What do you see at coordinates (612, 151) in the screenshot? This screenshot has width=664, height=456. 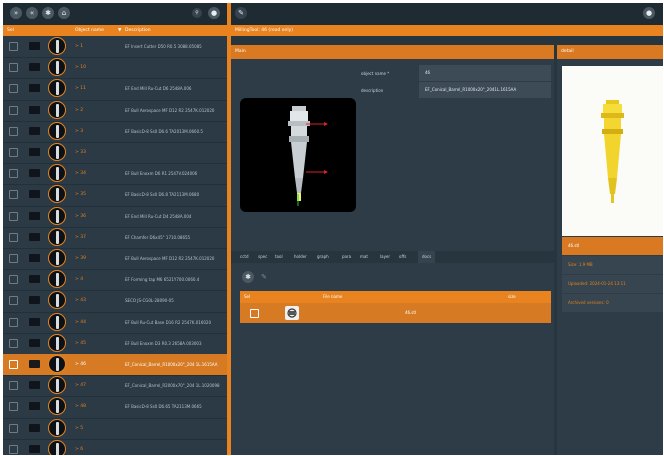 I see `tool-render-image` at bounding box center [612, 151].